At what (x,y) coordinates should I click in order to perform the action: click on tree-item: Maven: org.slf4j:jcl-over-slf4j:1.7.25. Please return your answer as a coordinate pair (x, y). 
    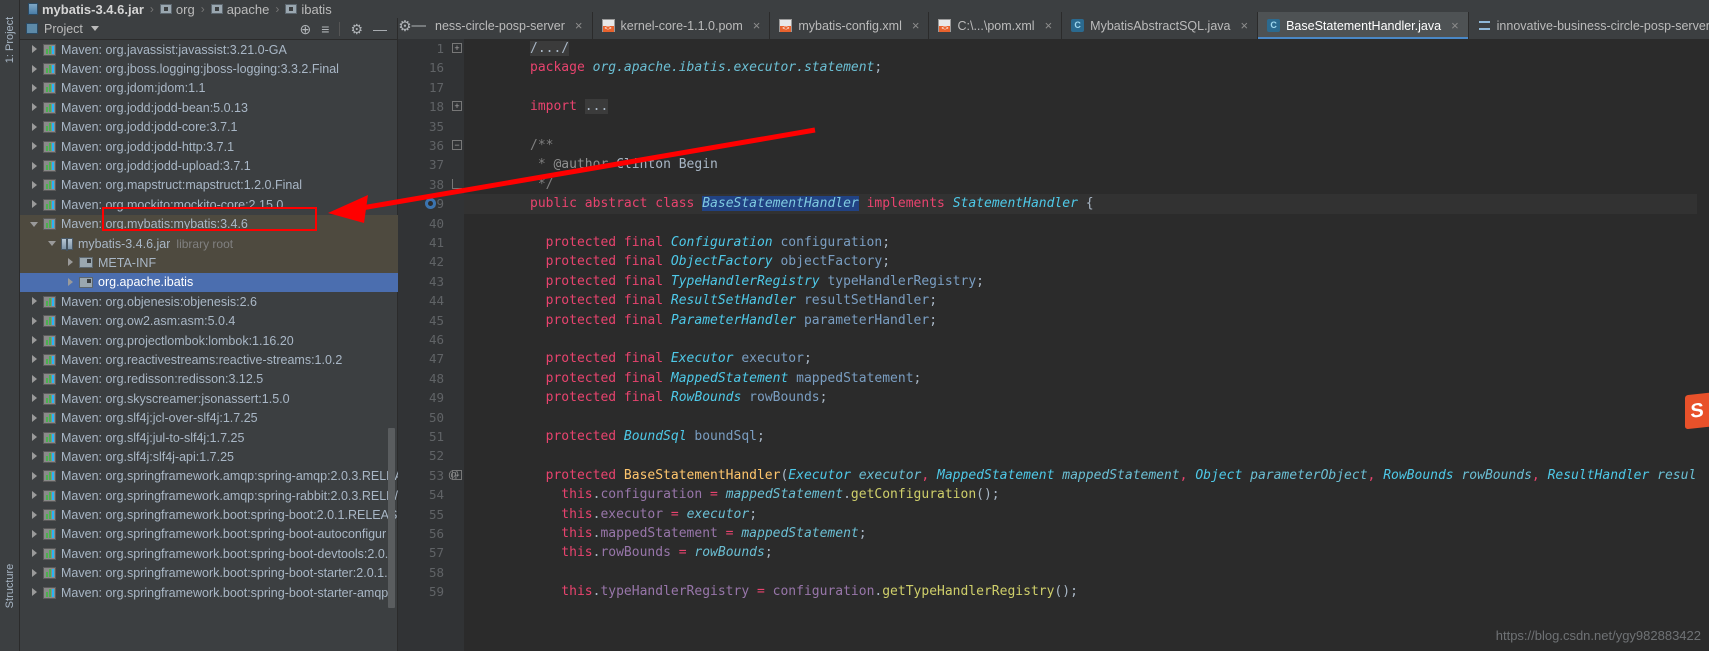
    Looking at the image, I should click on (209, 417).